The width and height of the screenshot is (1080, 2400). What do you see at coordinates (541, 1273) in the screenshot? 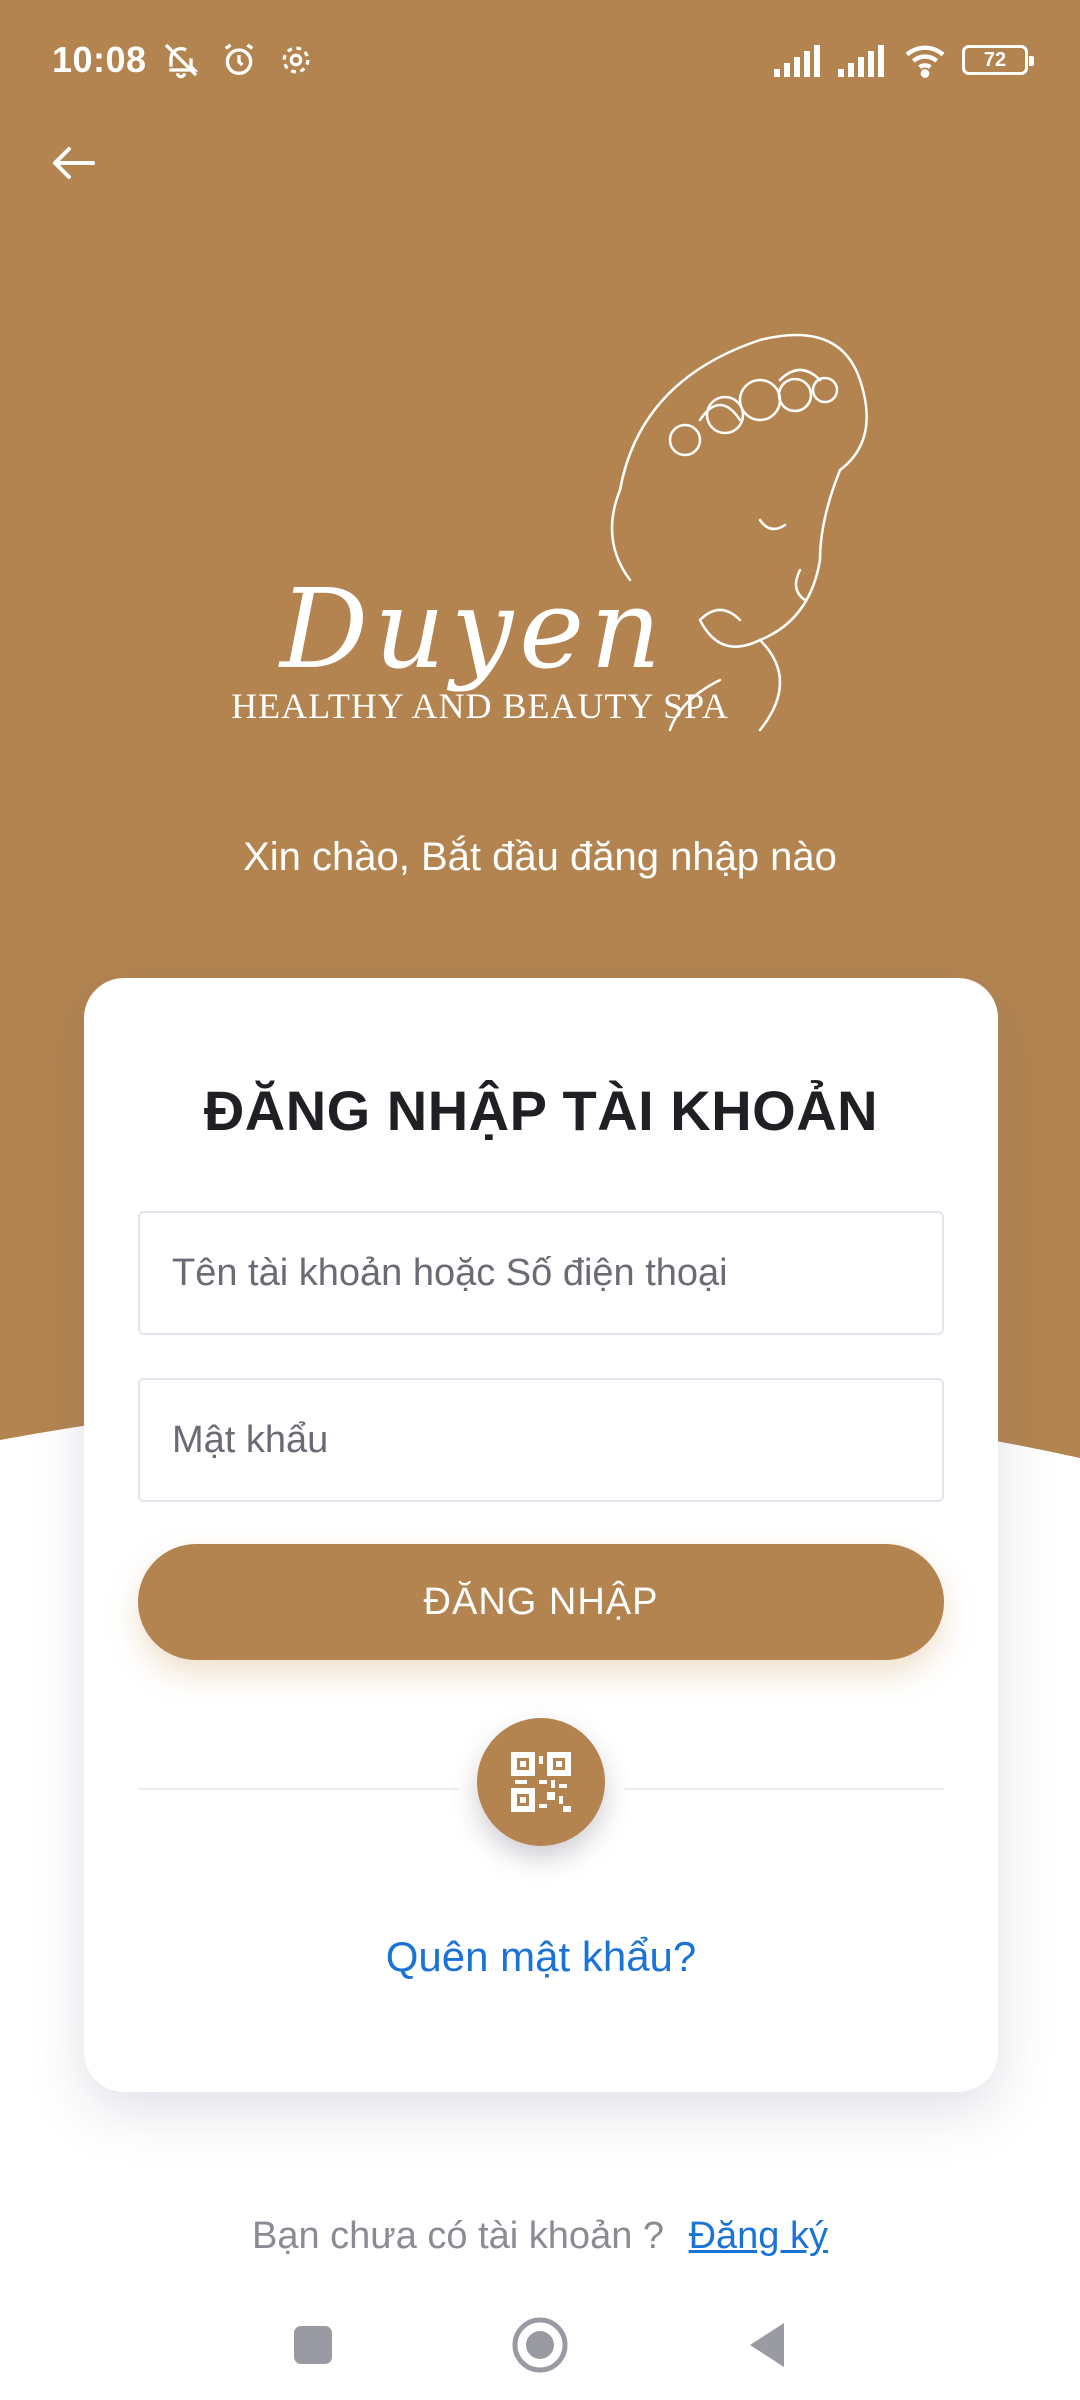
I see `username-input` at bounding box center [541, 1273].